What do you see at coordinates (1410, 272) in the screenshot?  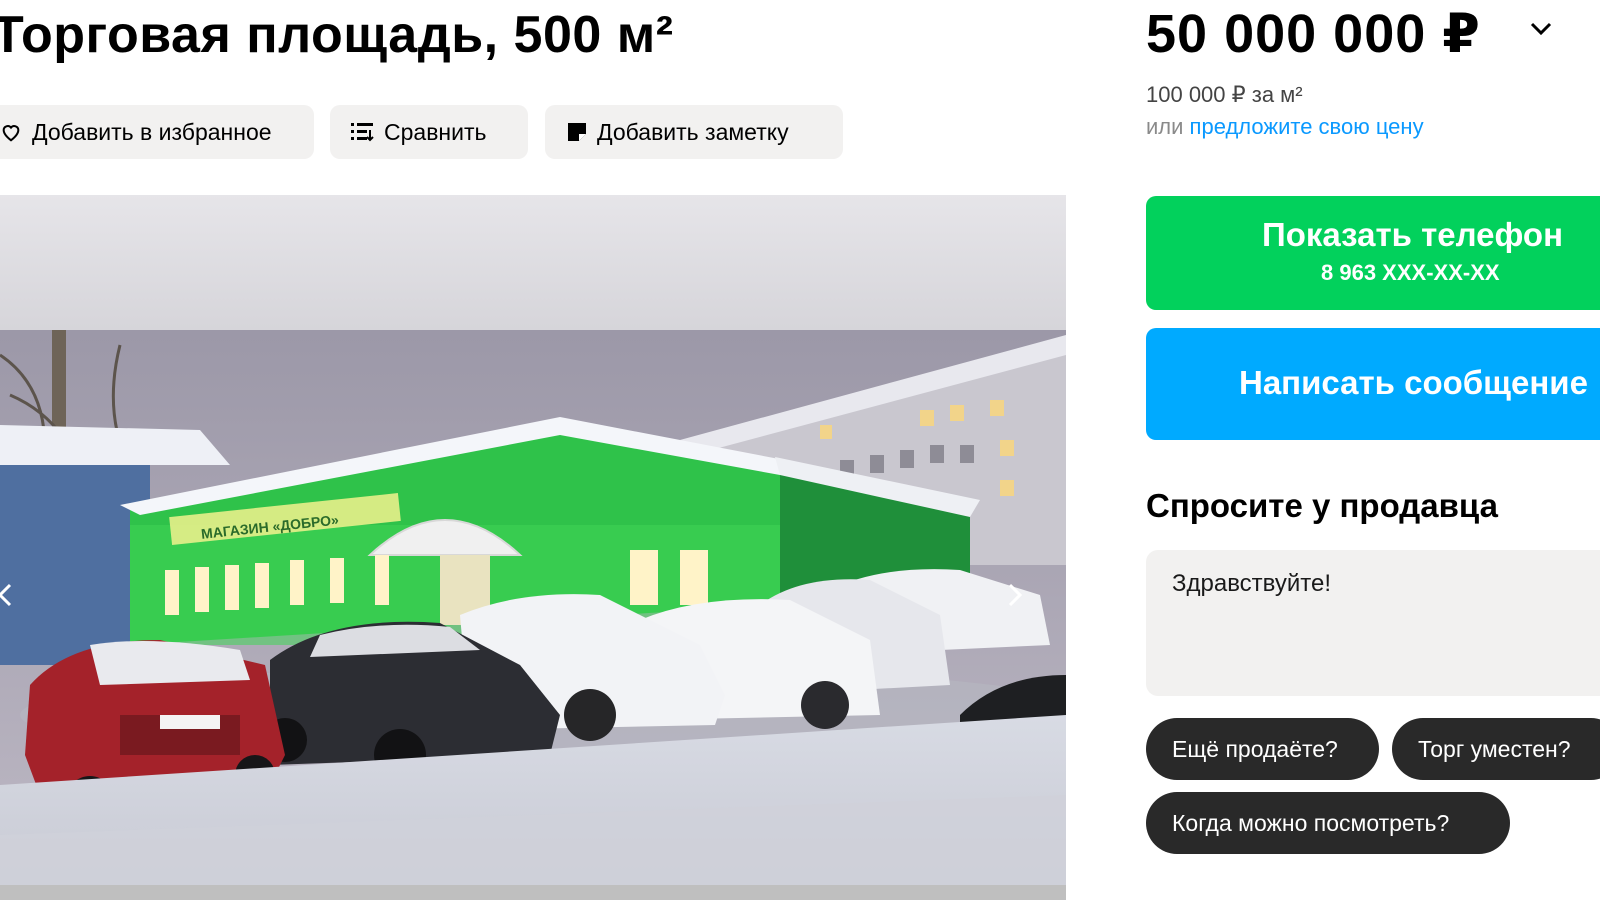 I see `masked-phone-number: 8 963 XXX-XX-XX` at bounding box center [1410, 272].